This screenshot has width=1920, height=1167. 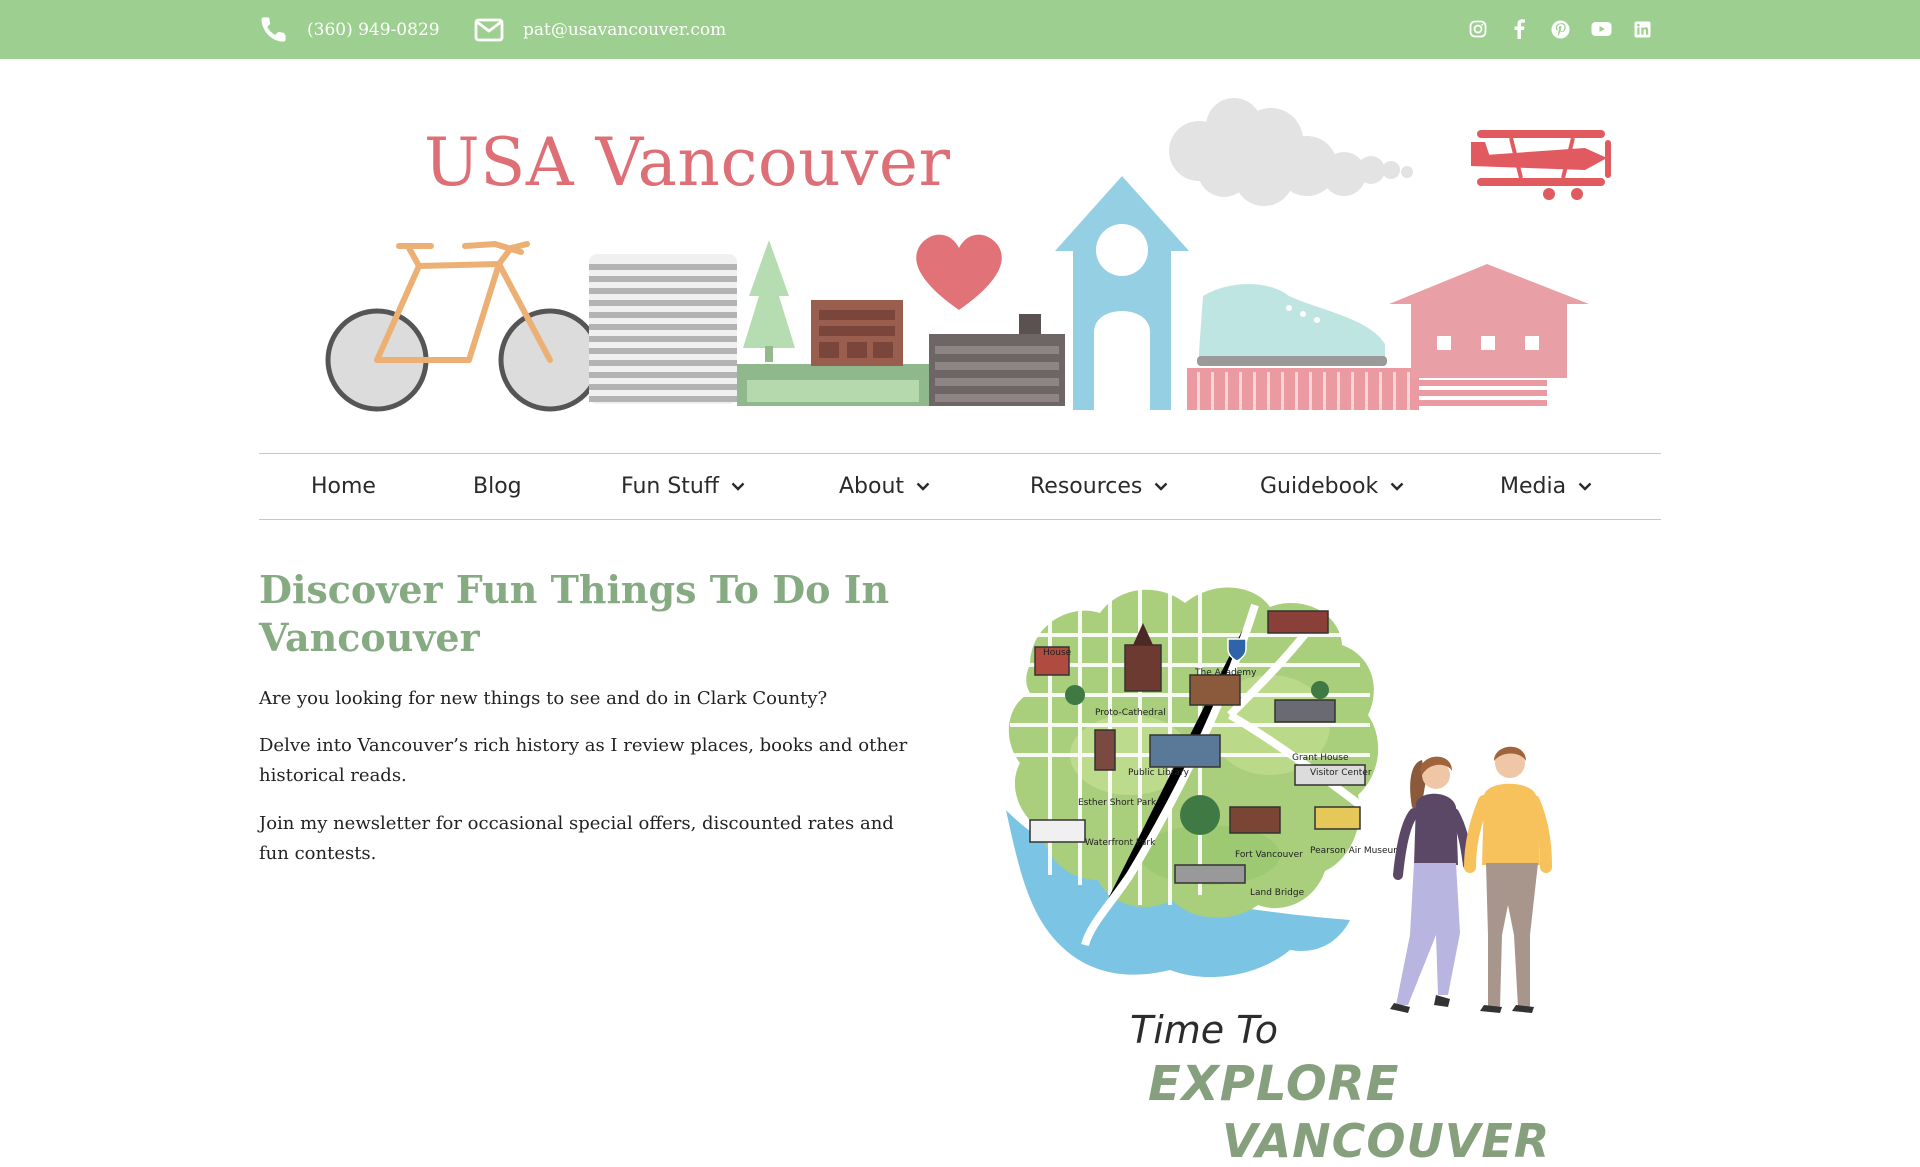 I want to click on email-link: pat@usavancouver.com, so click(x=600, y=29).